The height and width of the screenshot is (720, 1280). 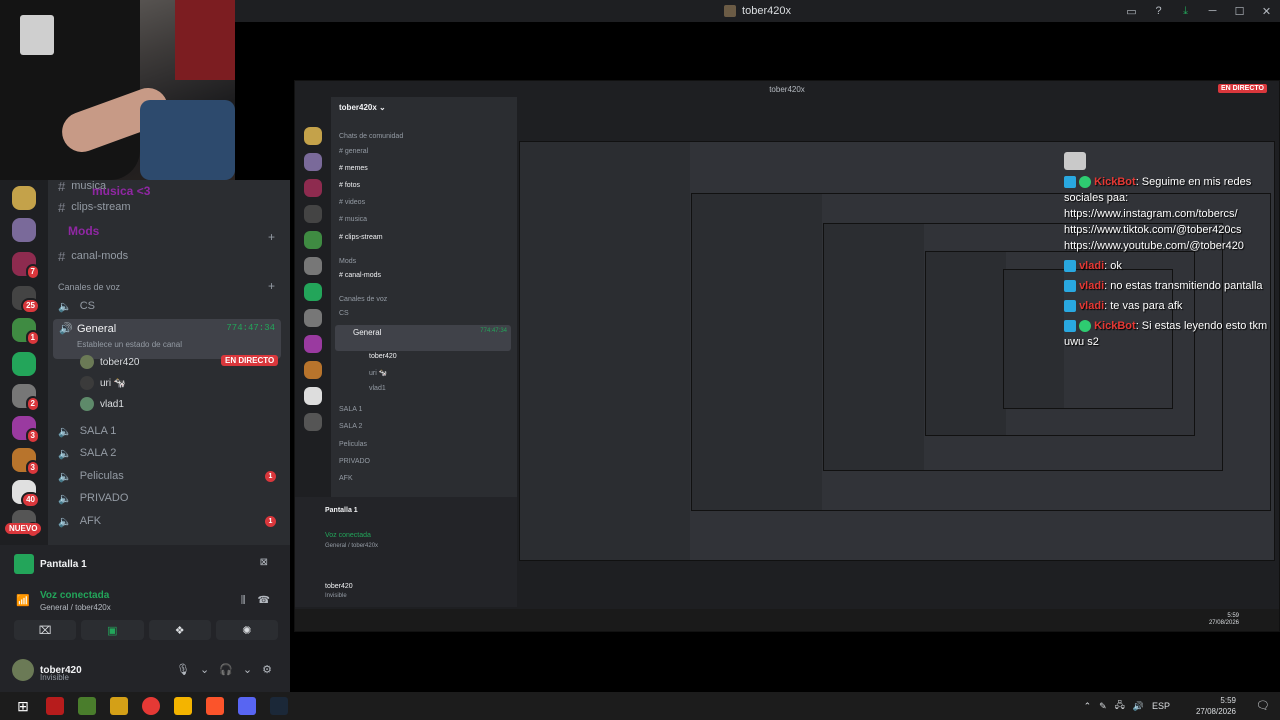 What do you see at coordinates (103, 383) in the screenshot?
I see `voice-member: uri 🐄` at bounding box center [103, 383].